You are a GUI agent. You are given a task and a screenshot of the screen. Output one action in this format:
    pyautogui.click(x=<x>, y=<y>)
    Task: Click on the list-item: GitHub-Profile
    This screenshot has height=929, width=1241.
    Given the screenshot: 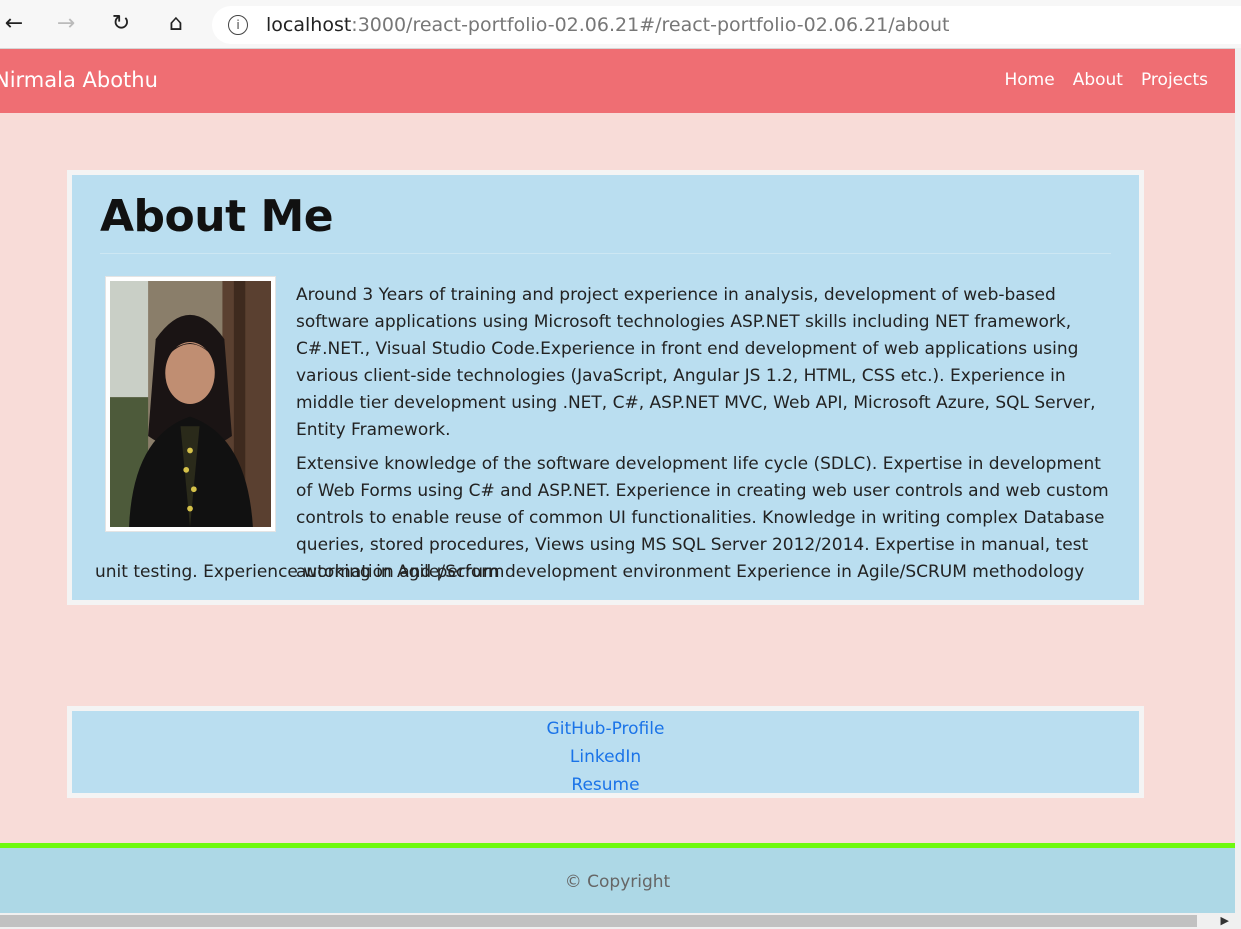 What is the action you would take?
    pyautogui.click(x=605, y=729)
    